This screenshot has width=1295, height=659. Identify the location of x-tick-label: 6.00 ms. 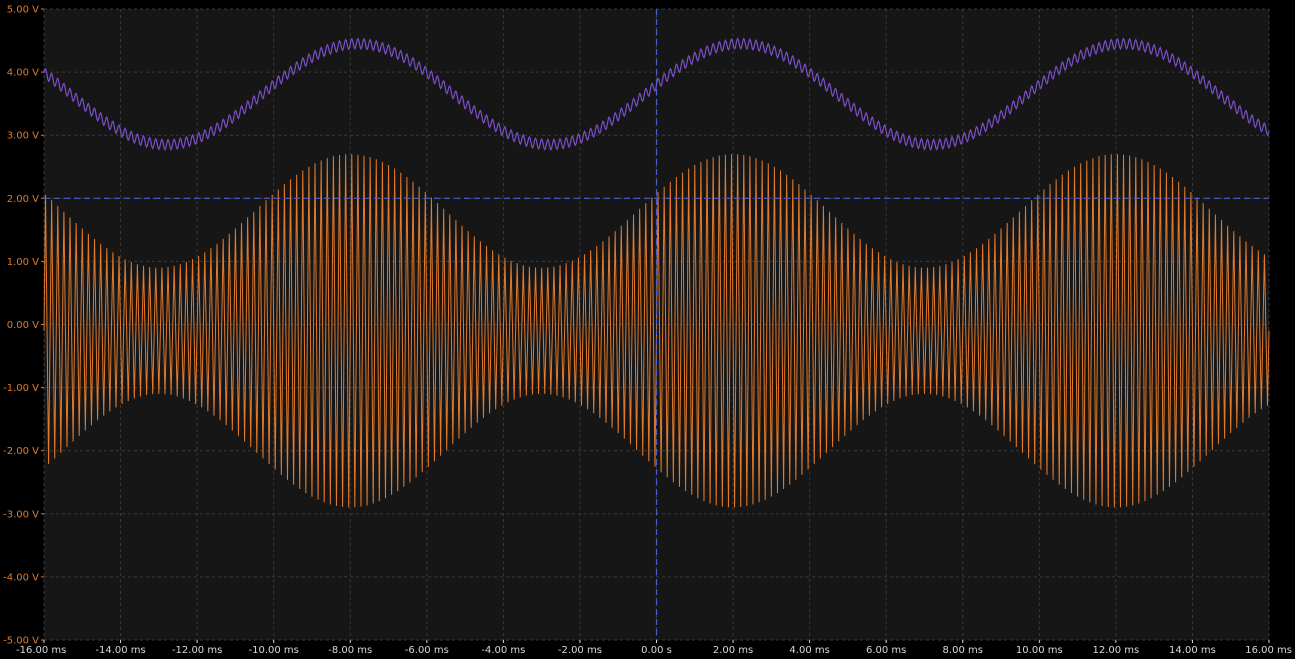
(886, 650).